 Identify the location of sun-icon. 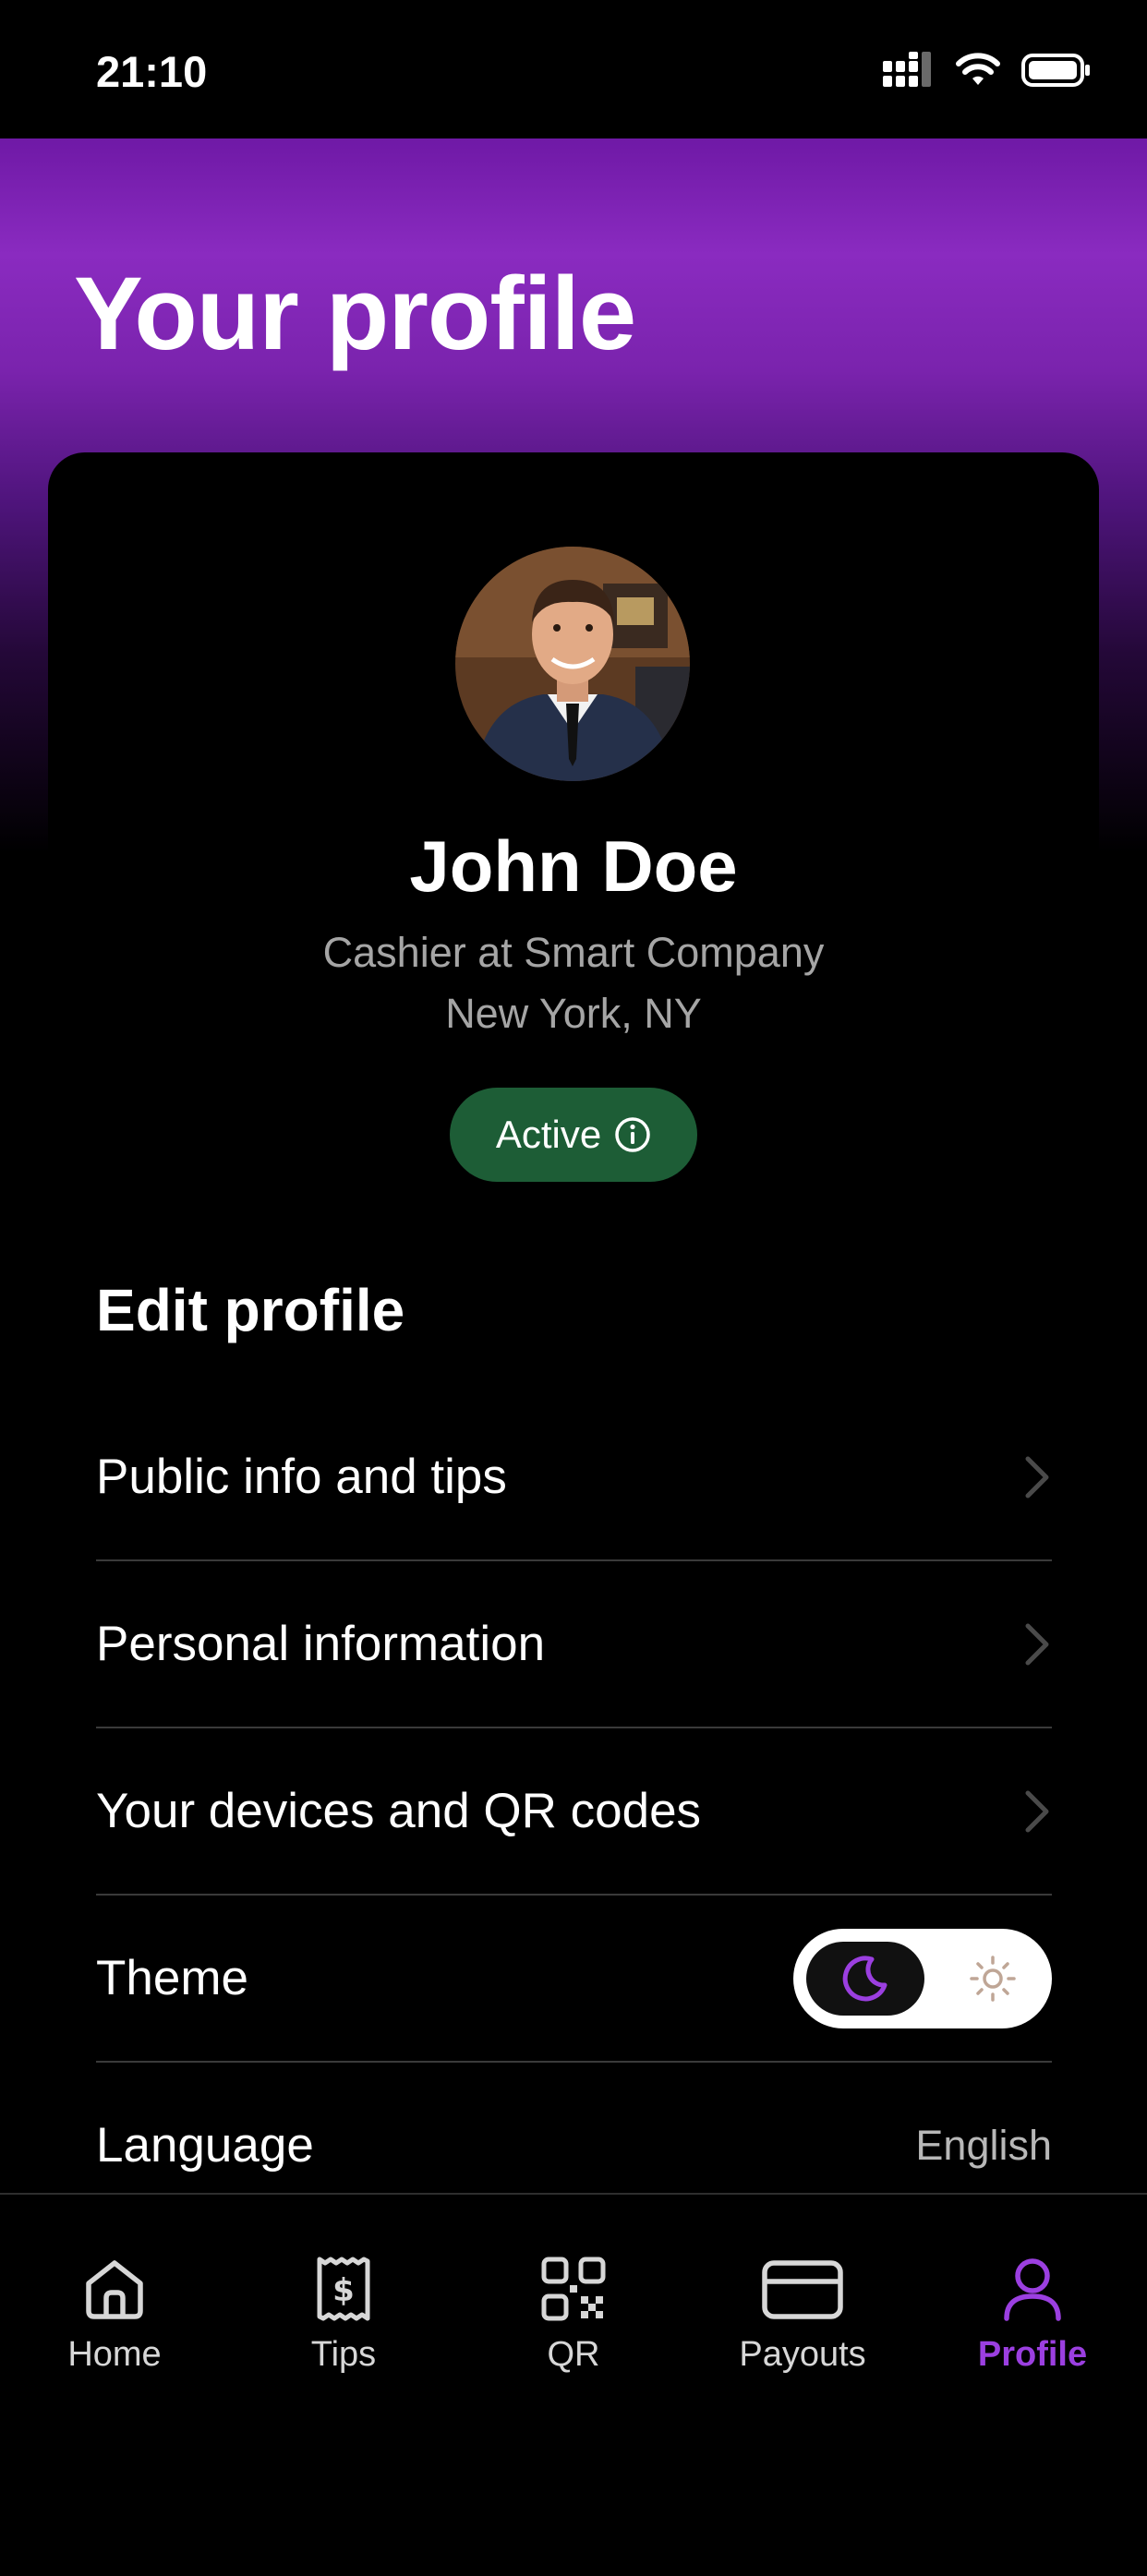
(993, 1979).